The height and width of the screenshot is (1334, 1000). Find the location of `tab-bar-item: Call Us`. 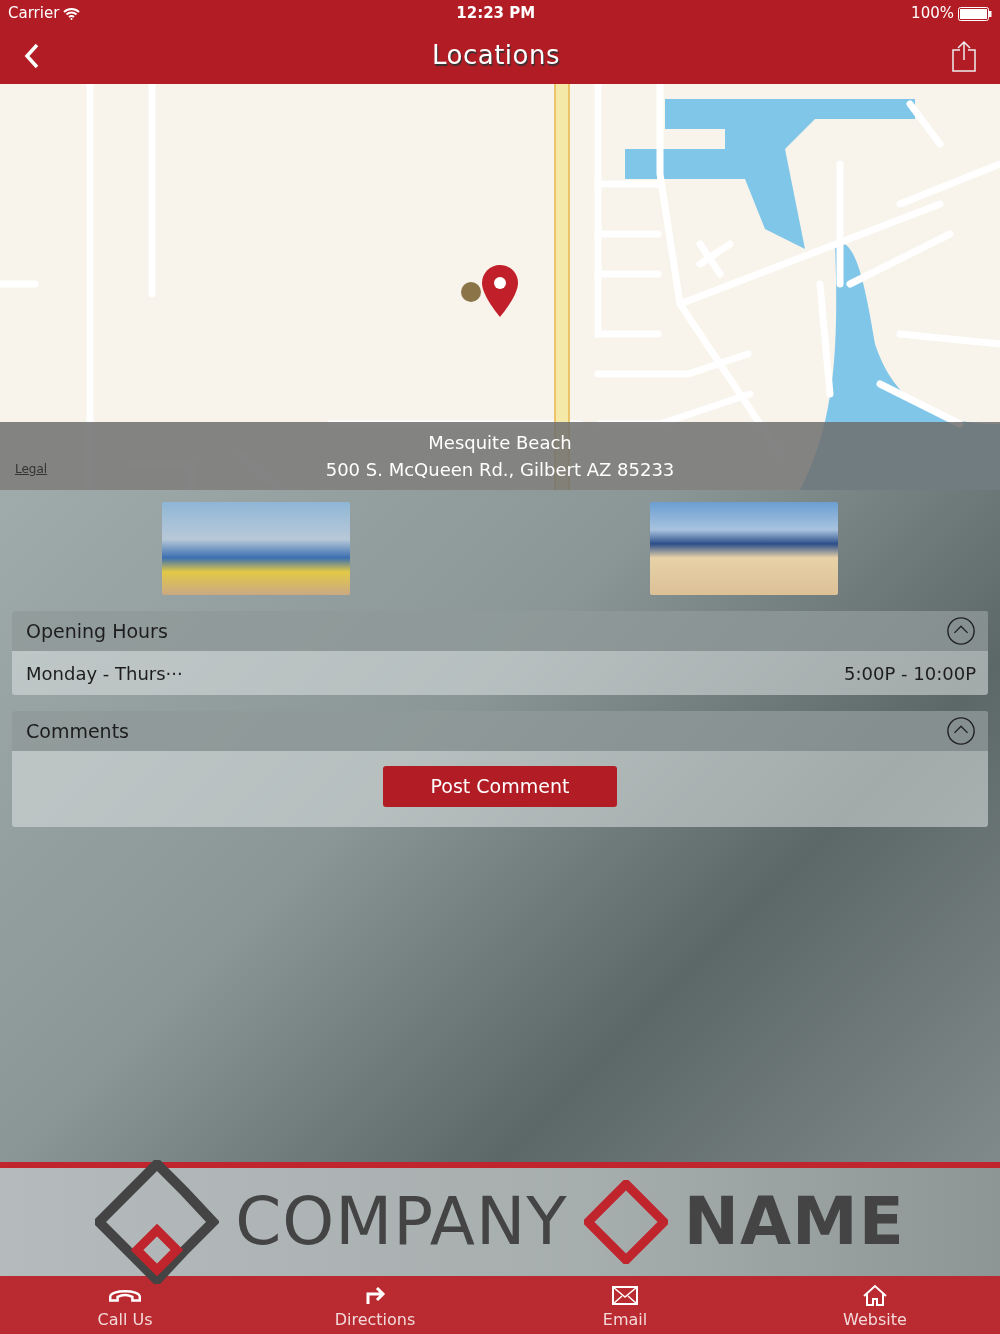

tab-bar-item: Call Us is located at coordinates (125, 1305).